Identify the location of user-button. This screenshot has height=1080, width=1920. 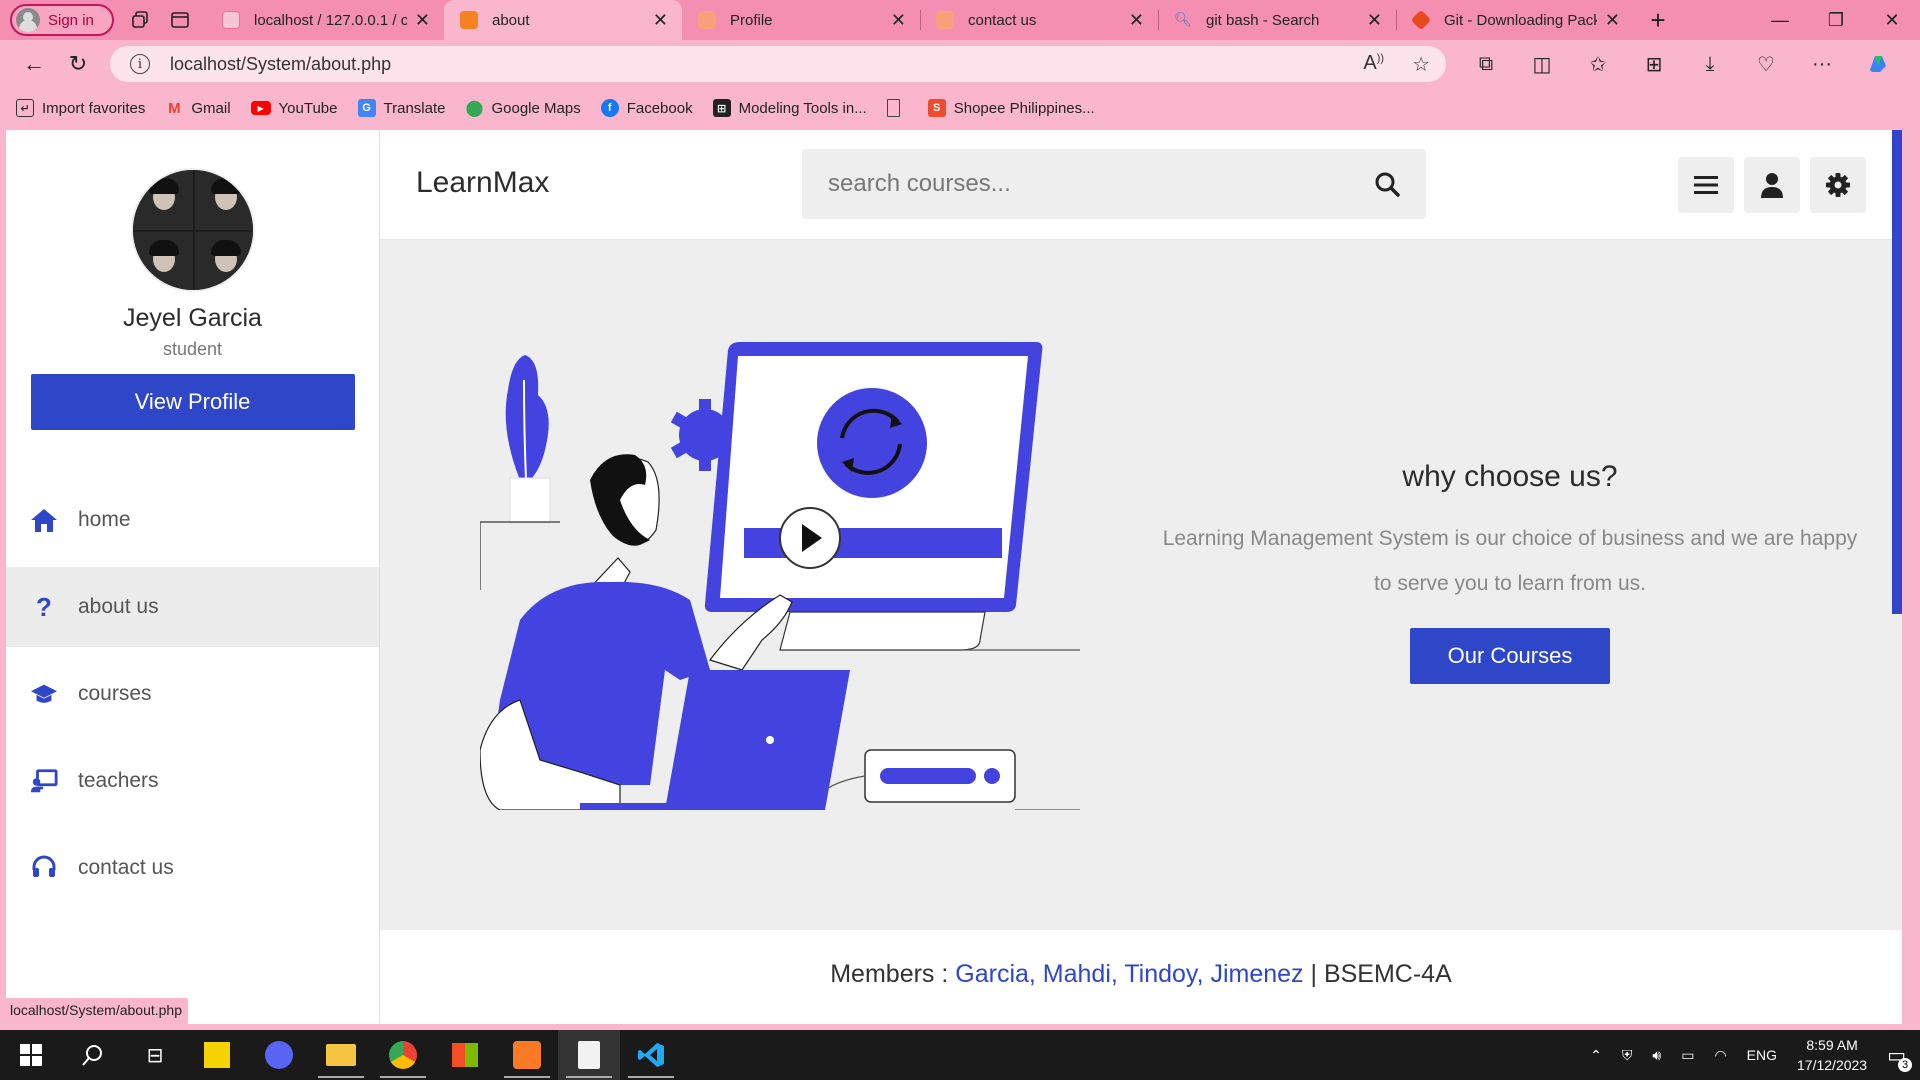
(1772, 185).